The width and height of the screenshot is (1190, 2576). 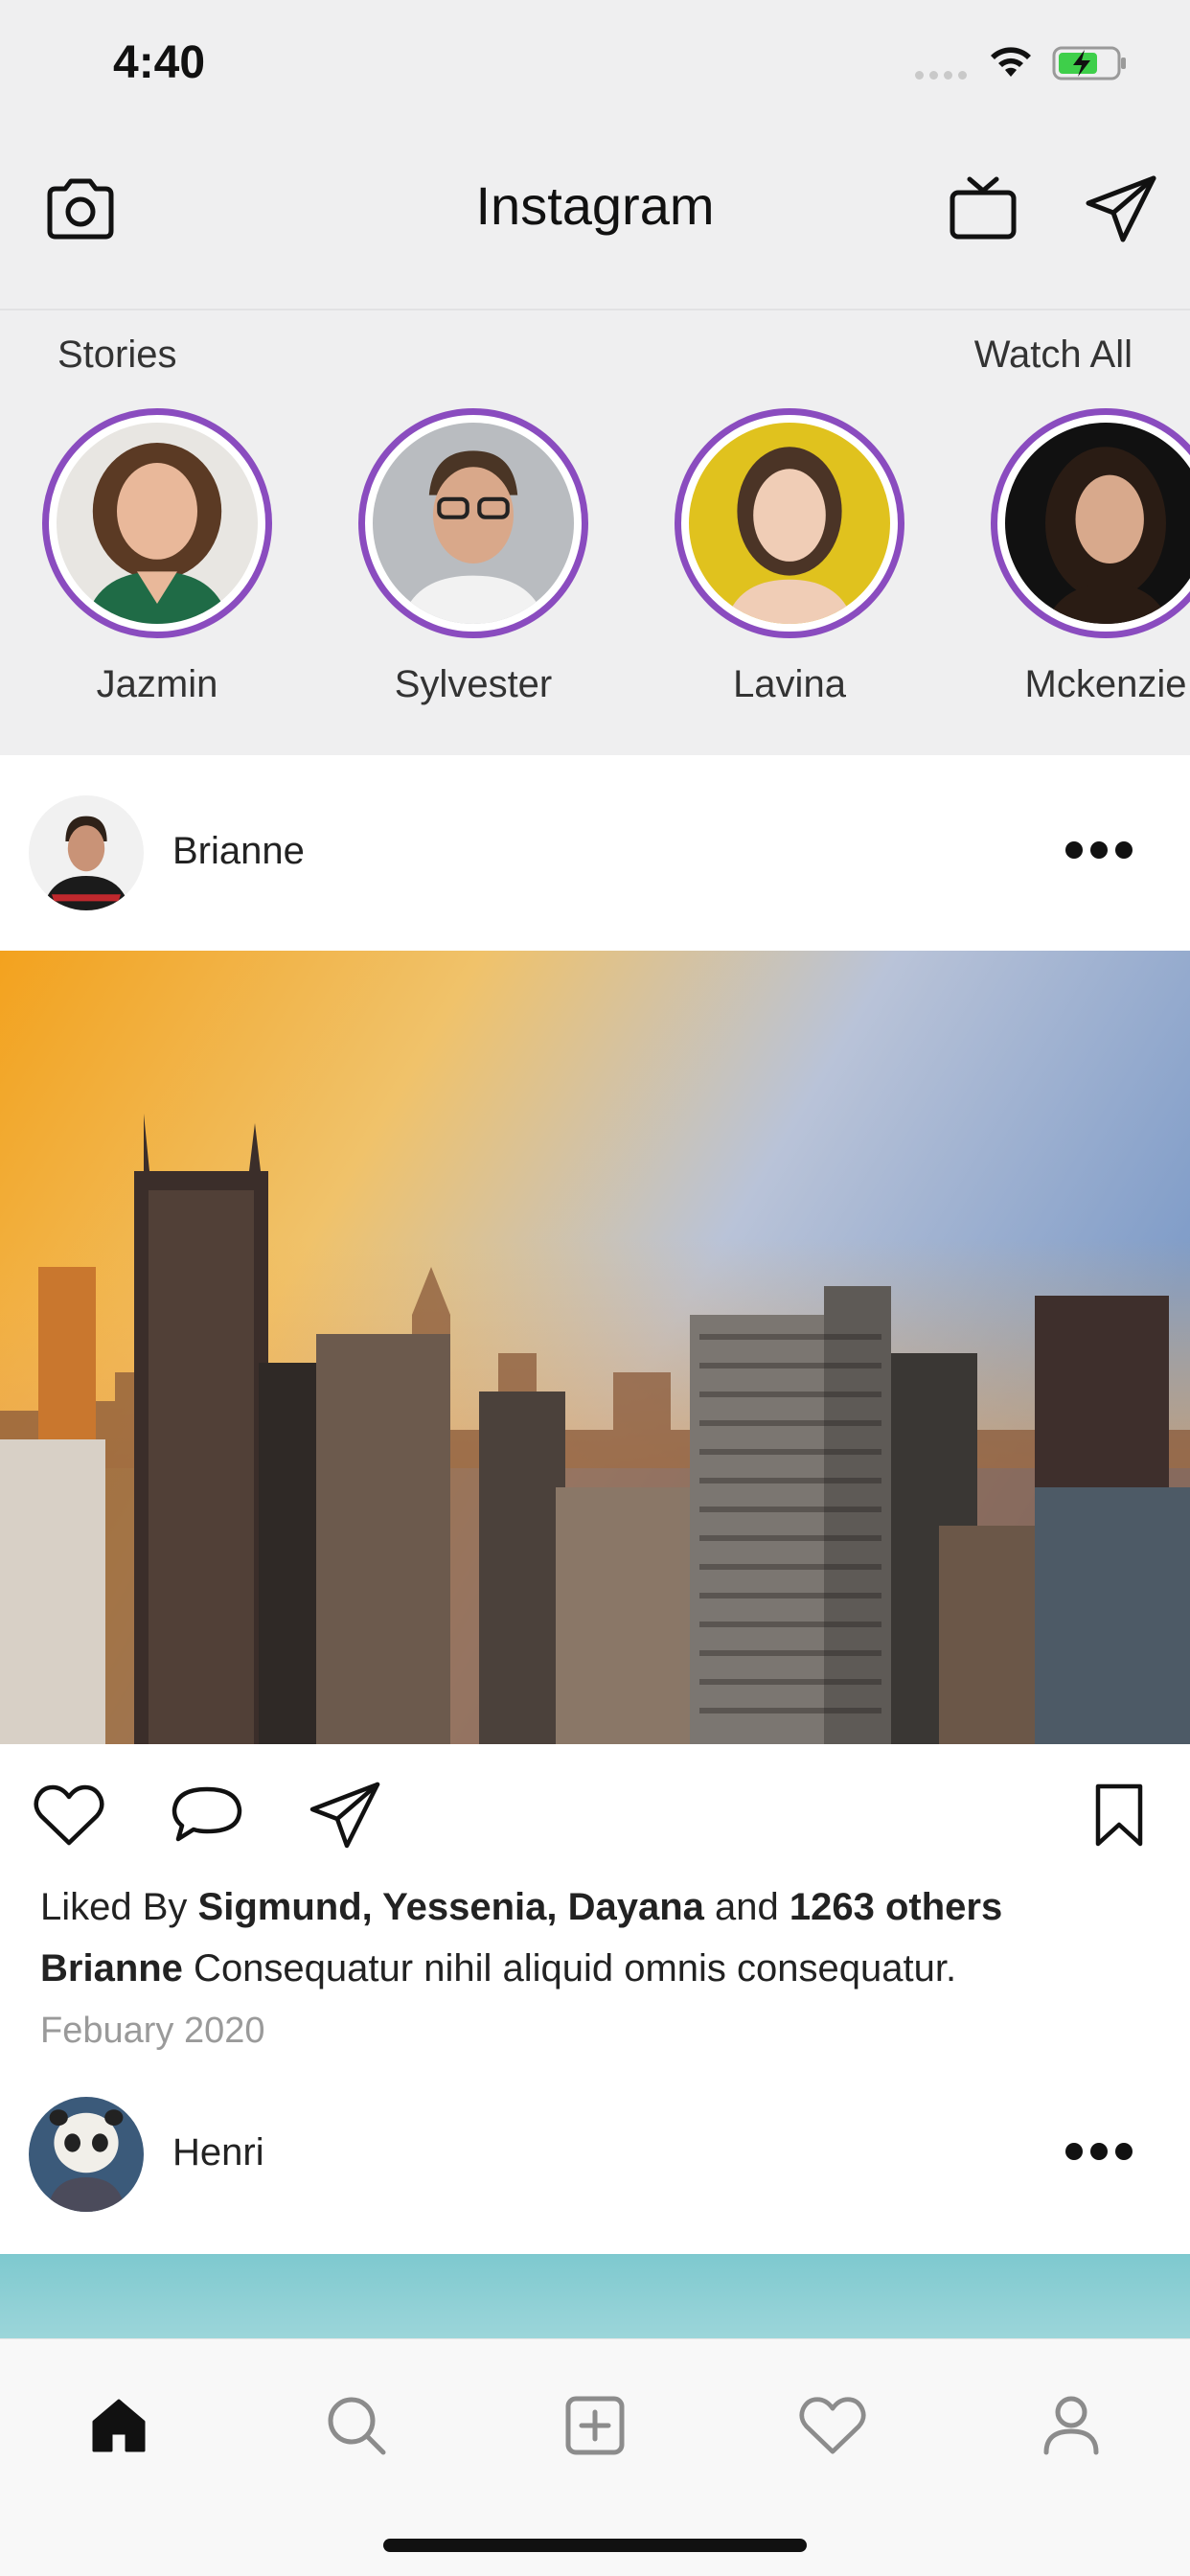 I want to click on story-name: Lavina, so click(x=790, y=684).